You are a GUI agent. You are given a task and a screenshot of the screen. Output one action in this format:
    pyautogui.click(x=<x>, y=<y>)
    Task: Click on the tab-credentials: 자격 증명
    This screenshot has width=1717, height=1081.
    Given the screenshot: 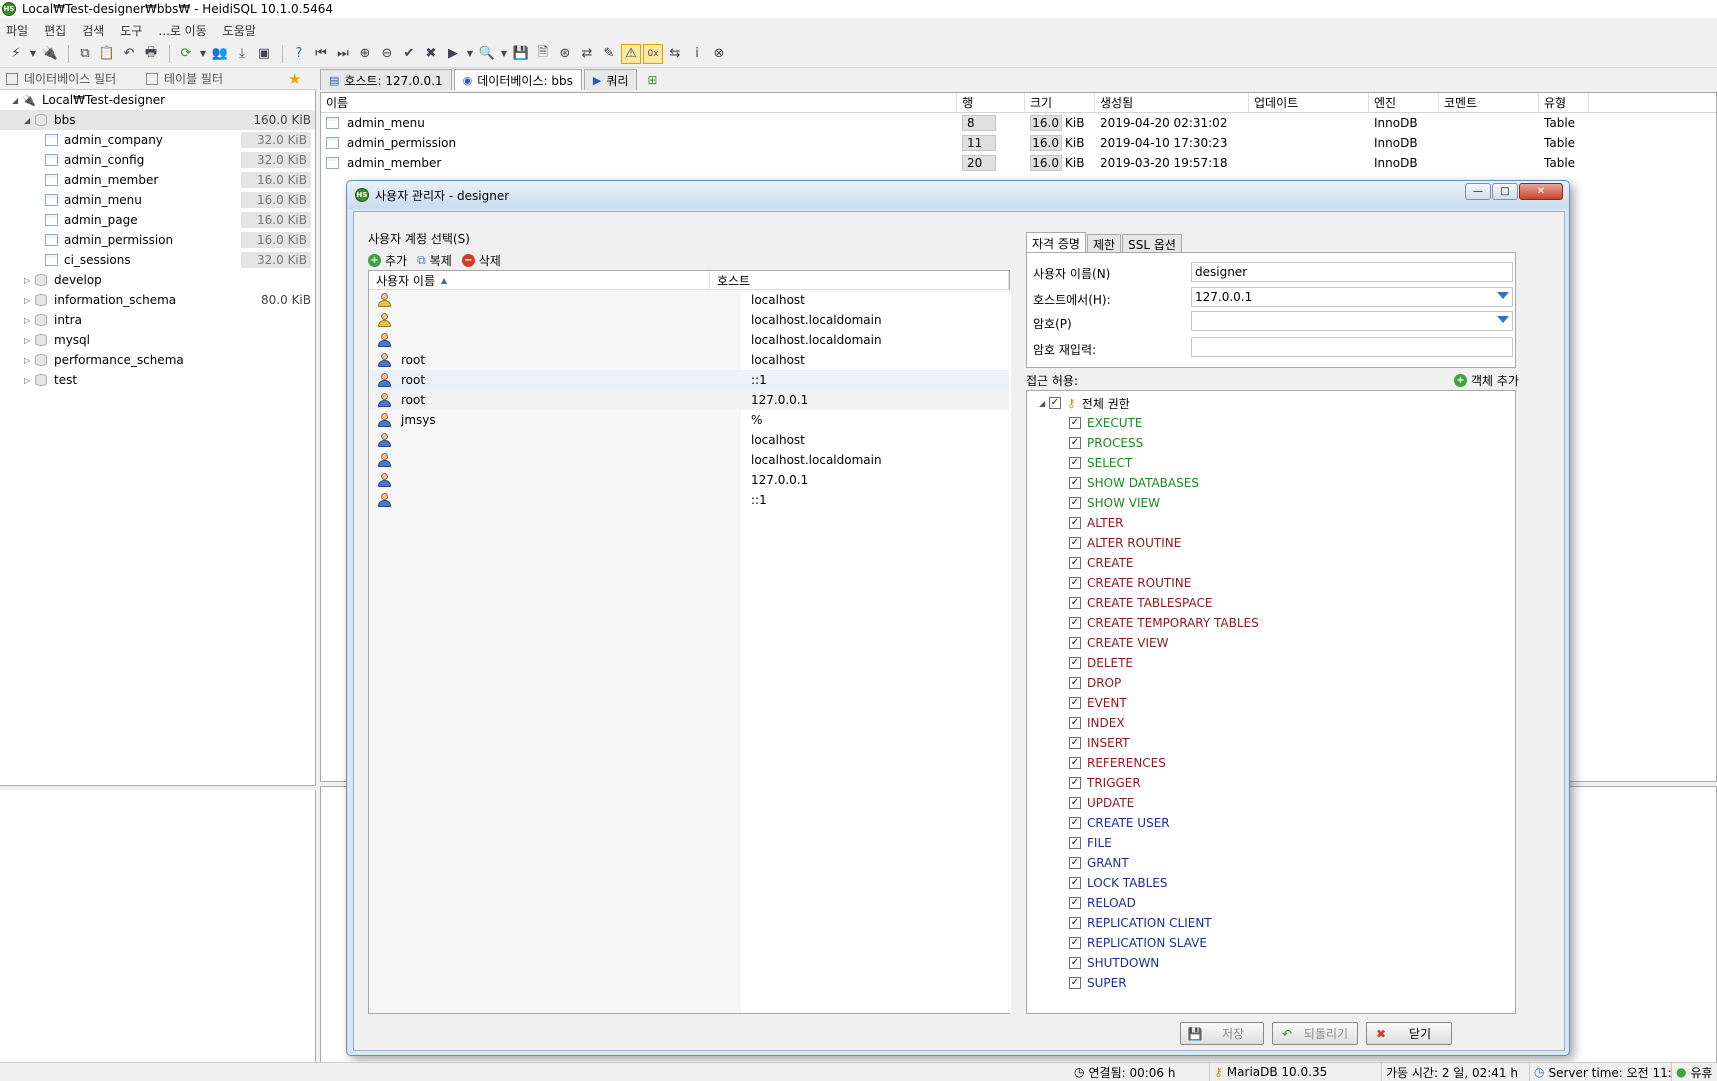 What is the action you would take?
    pyautogui.click(x=1056, y=242)
    